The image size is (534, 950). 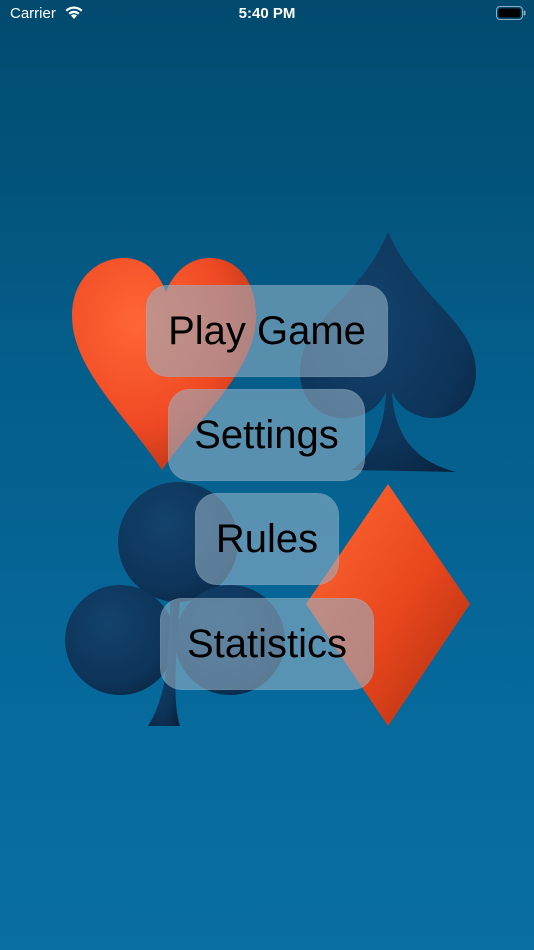 I want to click on rules-button: Rules, so click(x=267, y=539).